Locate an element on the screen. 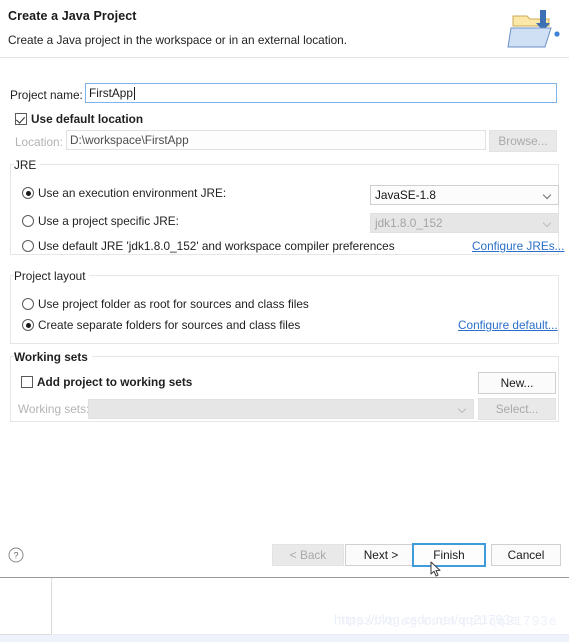 The height and width of the screenshot is (642, 569). execution-environment-combo: JavaSE-1.8 is located at coordinates (464, 195).